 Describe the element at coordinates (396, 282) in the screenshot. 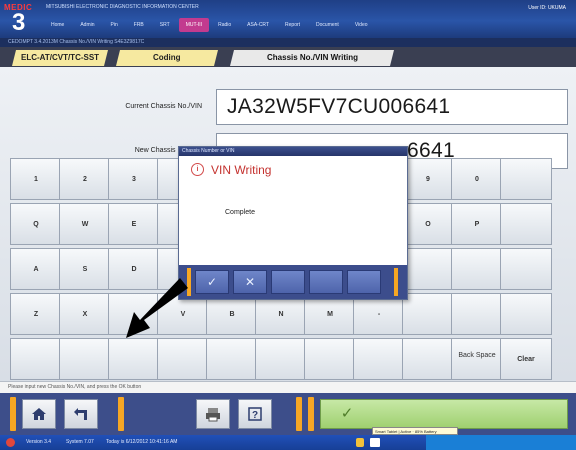

I see `dialog-flag-right` at that location.